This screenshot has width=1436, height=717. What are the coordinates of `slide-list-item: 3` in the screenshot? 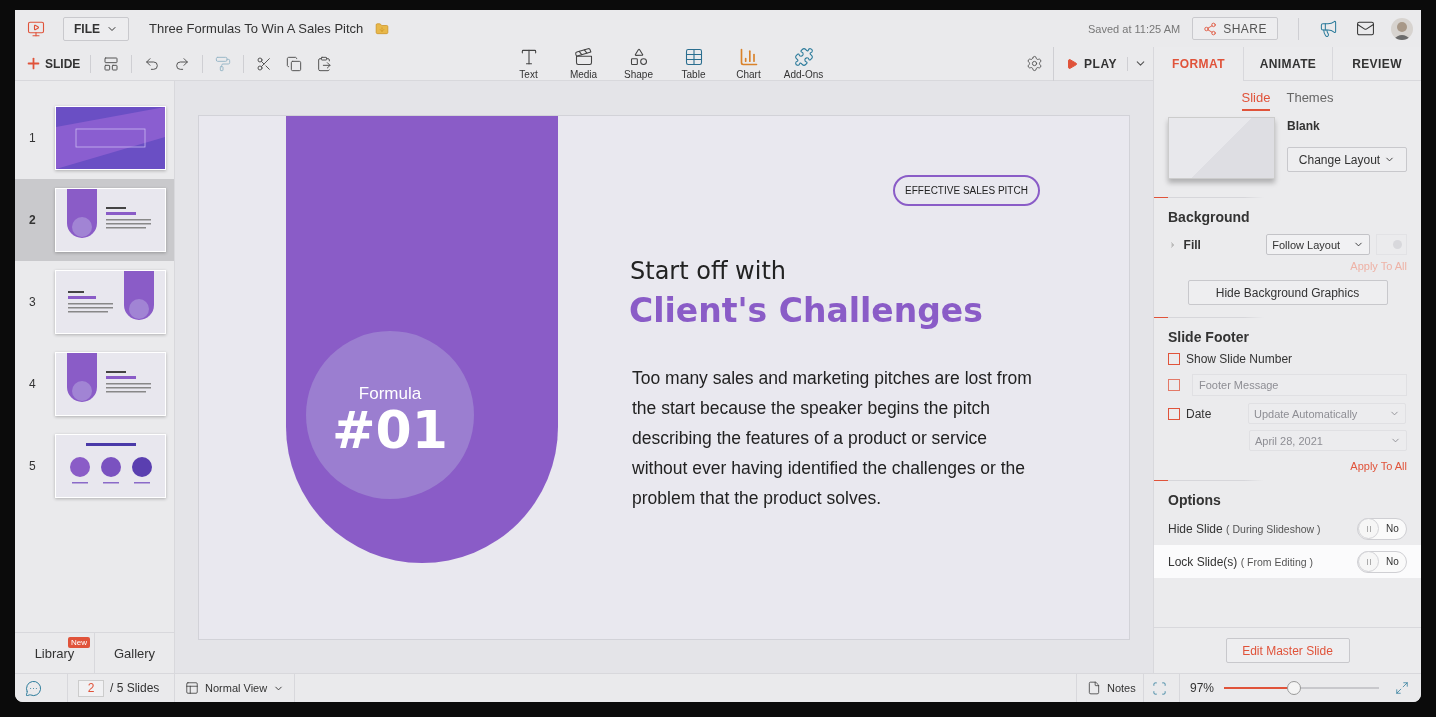 It's located at (94, 302).